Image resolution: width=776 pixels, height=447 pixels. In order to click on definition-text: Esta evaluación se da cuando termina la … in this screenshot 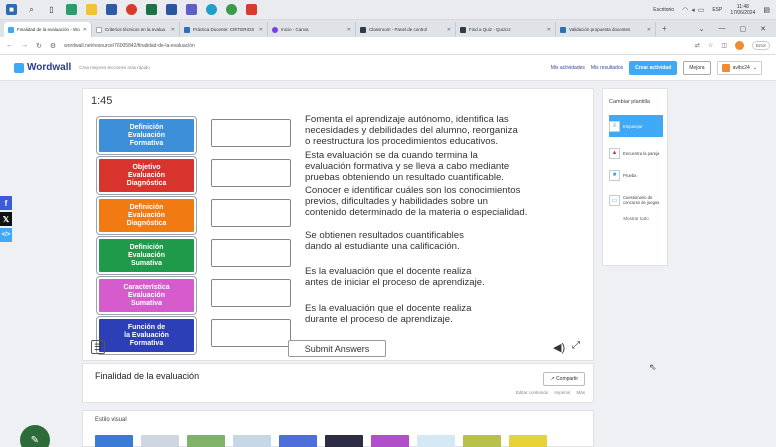, I will do `click(407, 166)`.